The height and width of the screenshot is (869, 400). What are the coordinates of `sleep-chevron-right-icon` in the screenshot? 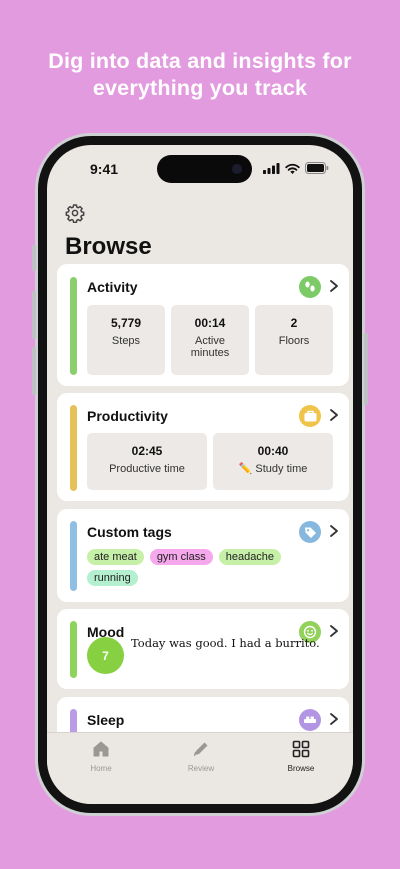 It's located at (334, 719).